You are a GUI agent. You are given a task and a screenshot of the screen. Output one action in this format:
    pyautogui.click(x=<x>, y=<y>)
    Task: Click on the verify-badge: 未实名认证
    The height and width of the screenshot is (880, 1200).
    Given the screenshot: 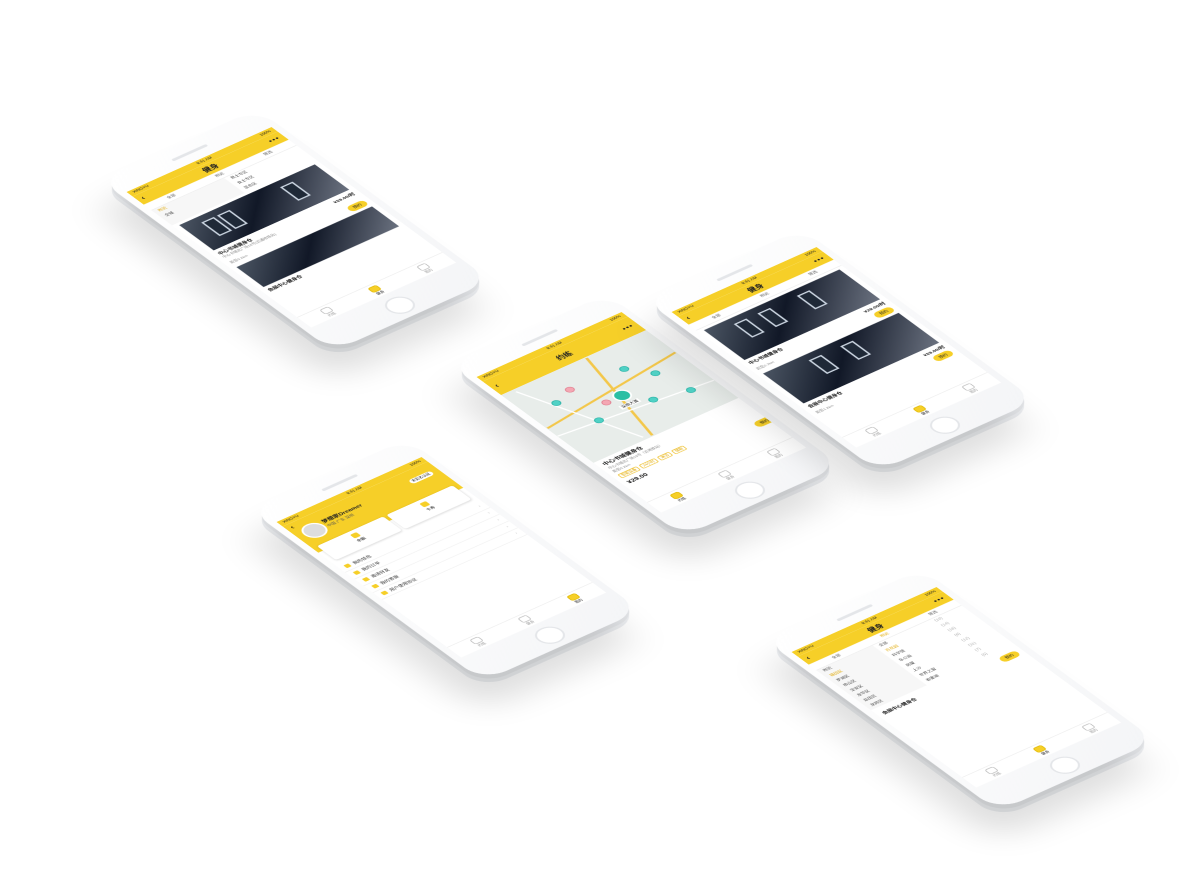 What is the action you would take?
    pyautogui.click(x=421, y=477)
    